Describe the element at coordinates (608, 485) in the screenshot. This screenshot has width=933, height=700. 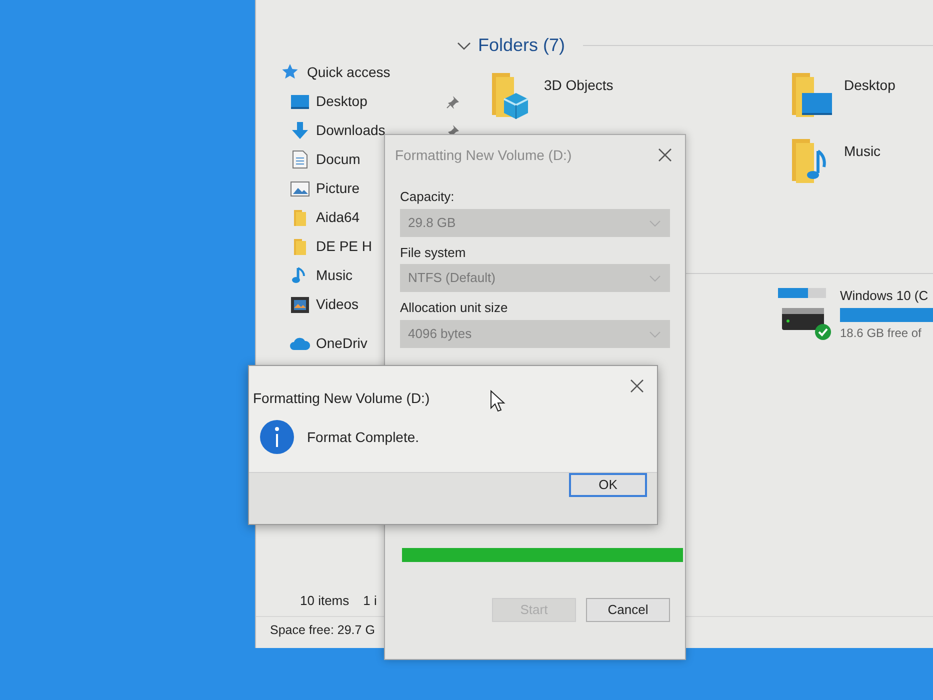
I see `ok-button: OK` at that location.